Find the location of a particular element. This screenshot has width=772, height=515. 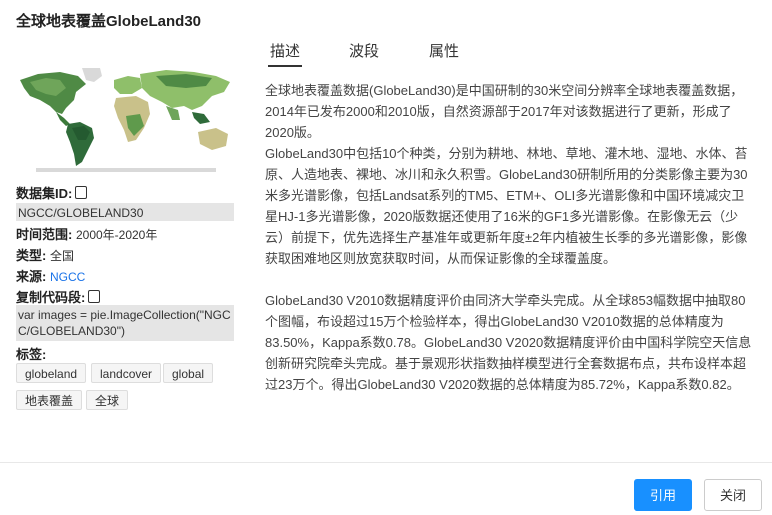

code-label-row: 复制代码段: is located at coordinates (58, 296).